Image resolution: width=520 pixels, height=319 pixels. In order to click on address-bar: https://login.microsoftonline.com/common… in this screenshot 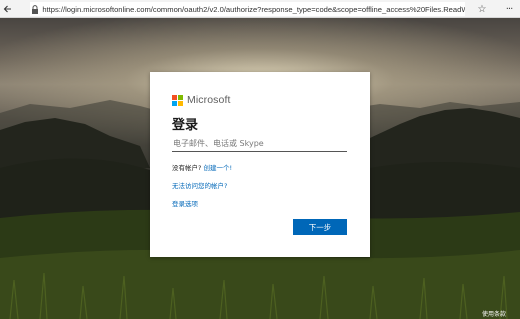, I will do `click(247, 9)`.